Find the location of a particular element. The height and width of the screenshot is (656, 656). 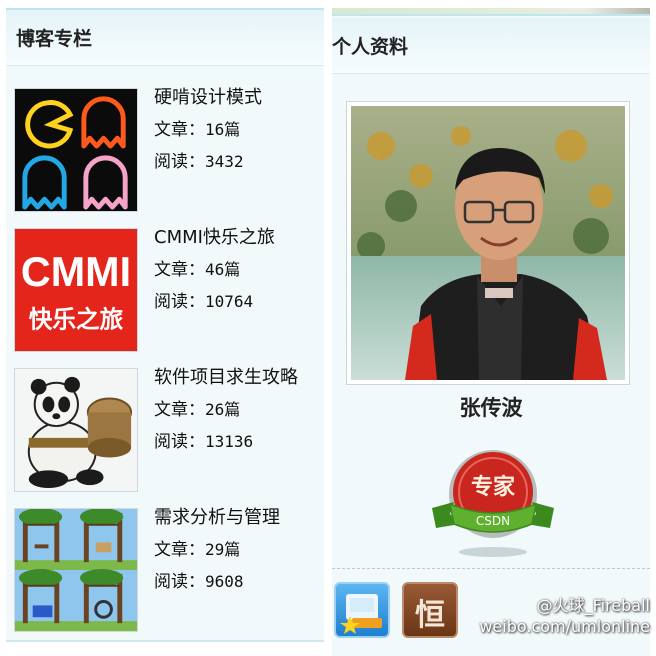

top-decoration-bar is located at coordinates (491, 12).